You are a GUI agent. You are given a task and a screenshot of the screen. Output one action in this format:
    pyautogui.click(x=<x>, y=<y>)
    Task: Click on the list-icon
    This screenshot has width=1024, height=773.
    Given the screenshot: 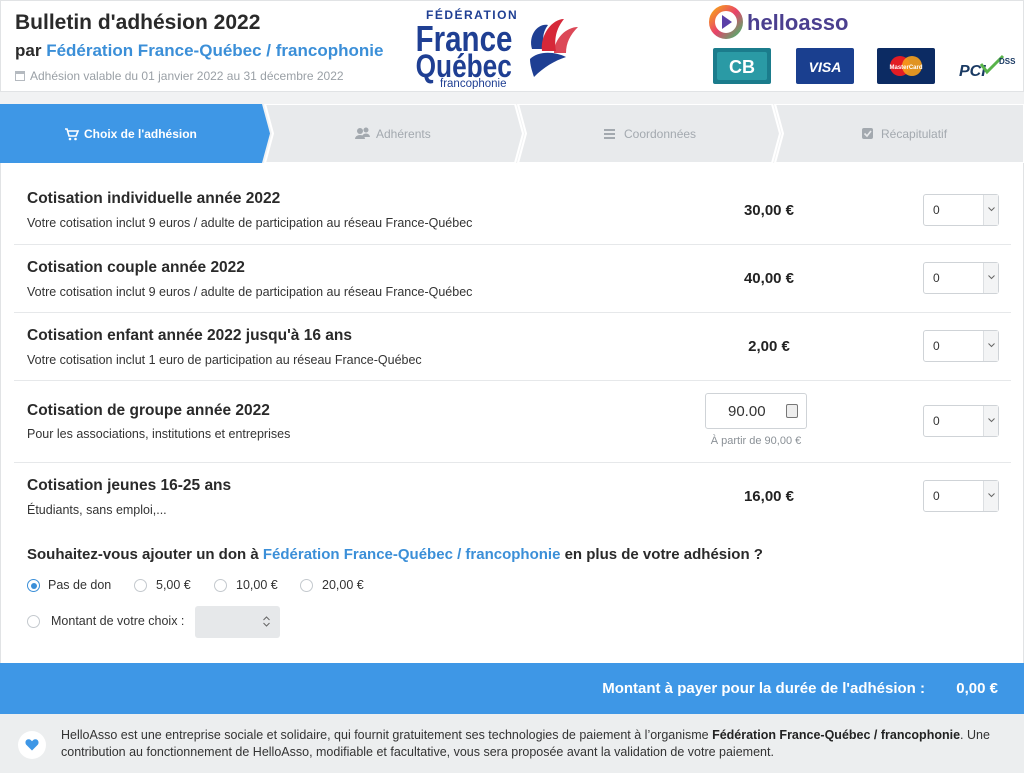 What is the action you would take?
    pyautogui.click(x=609, y=134)
    